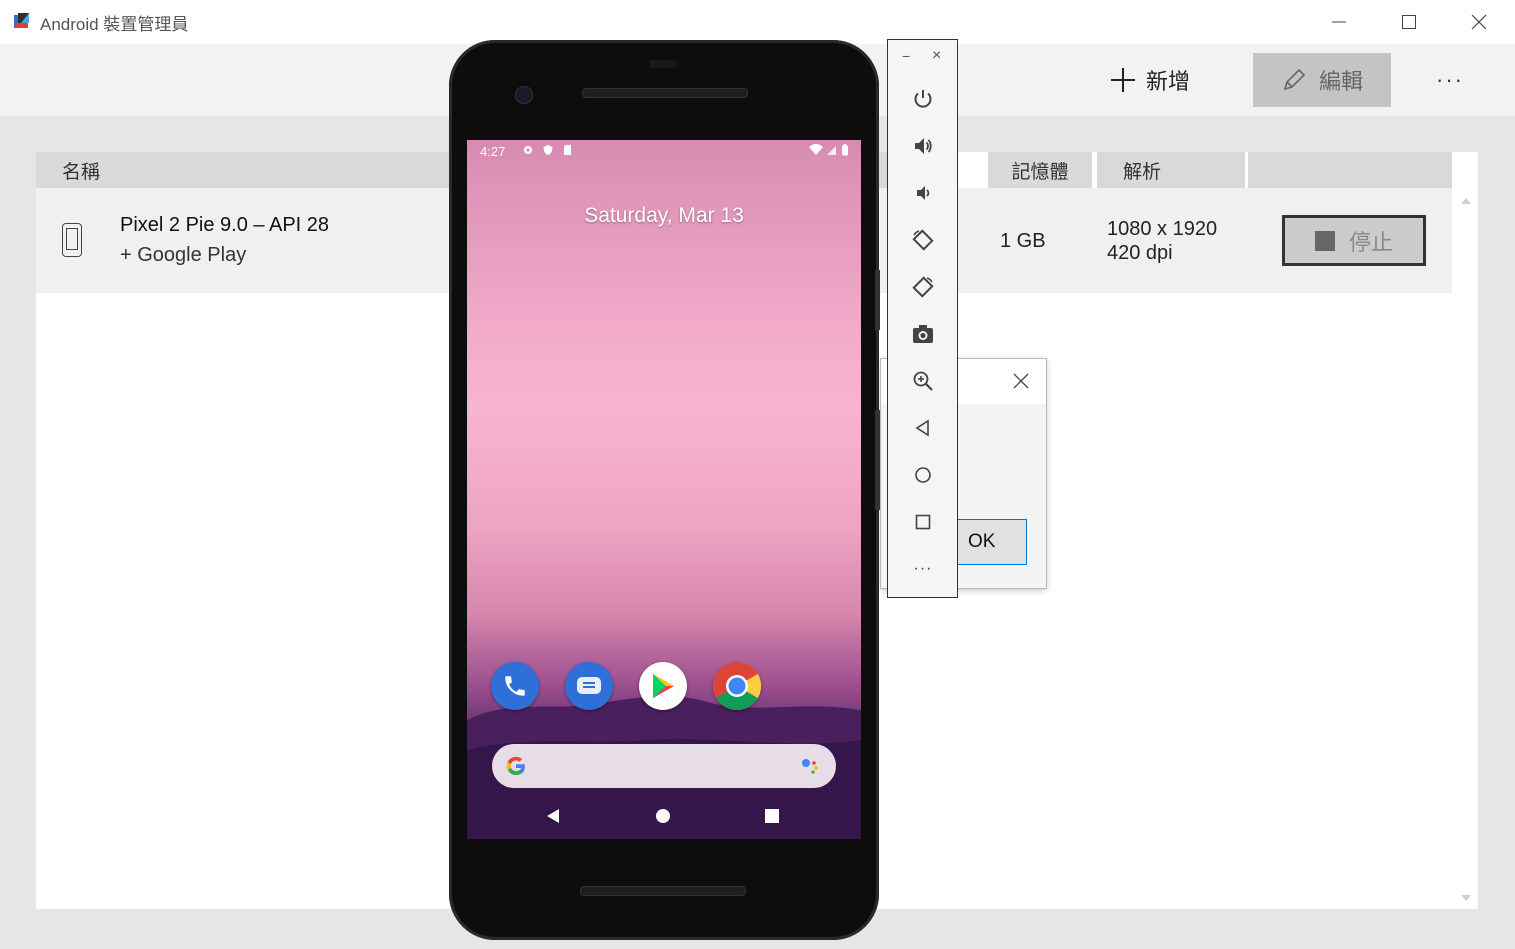  I want to click on device-density: 420 dpi, so click(1140, 253).